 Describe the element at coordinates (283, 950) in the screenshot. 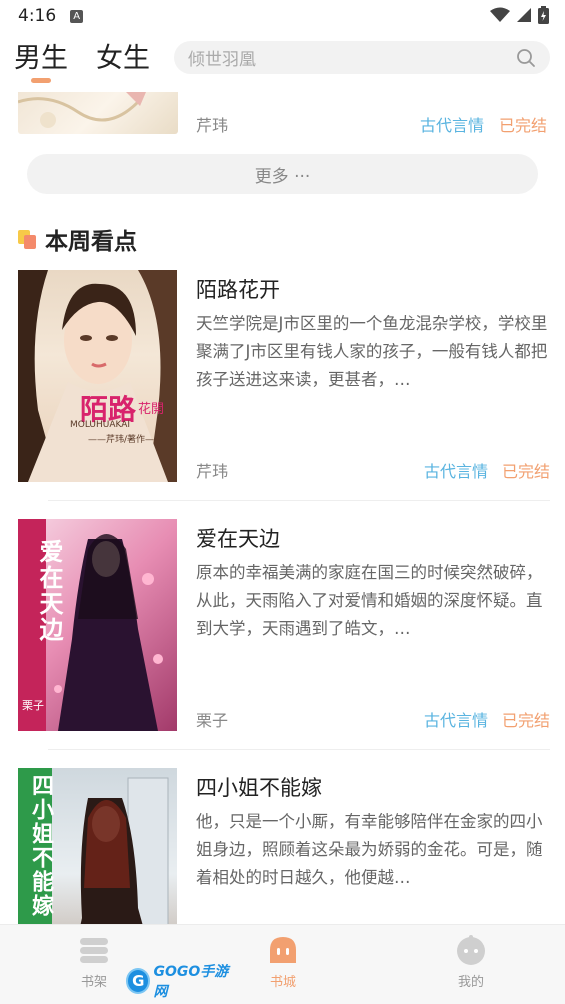

I see `bookstore-icon` at that location.